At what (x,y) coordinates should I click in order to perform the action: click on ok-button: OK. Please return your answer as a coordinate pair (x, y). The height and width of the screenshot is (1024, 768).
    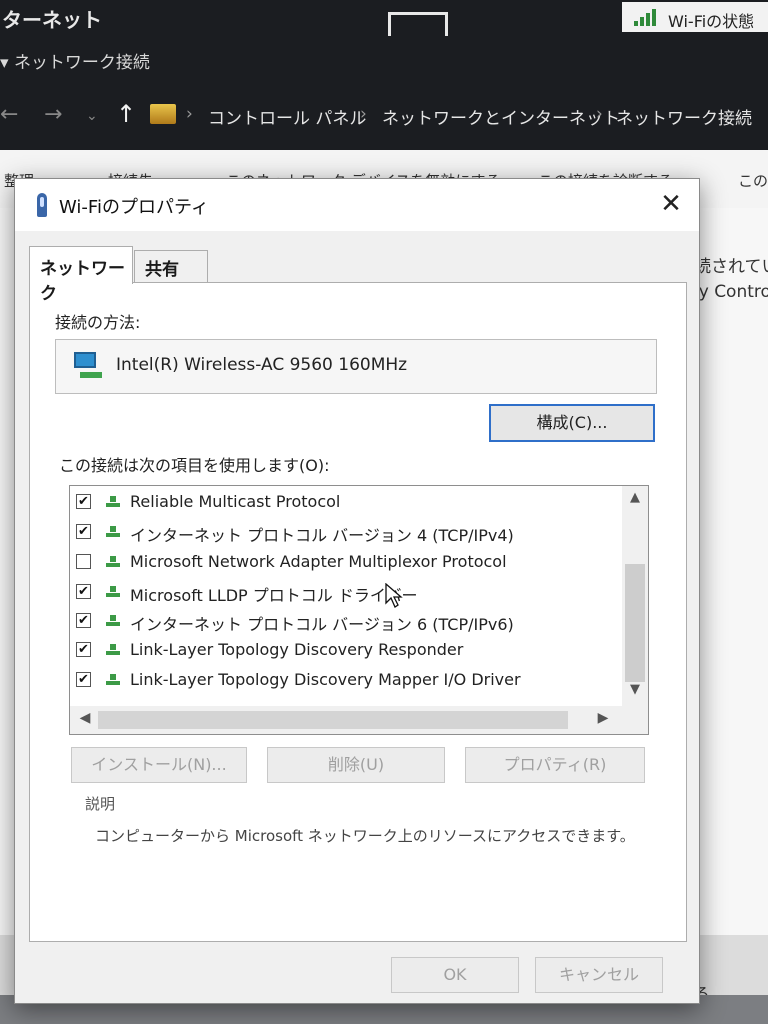
    Looking at the image, I should click on (455, 975).